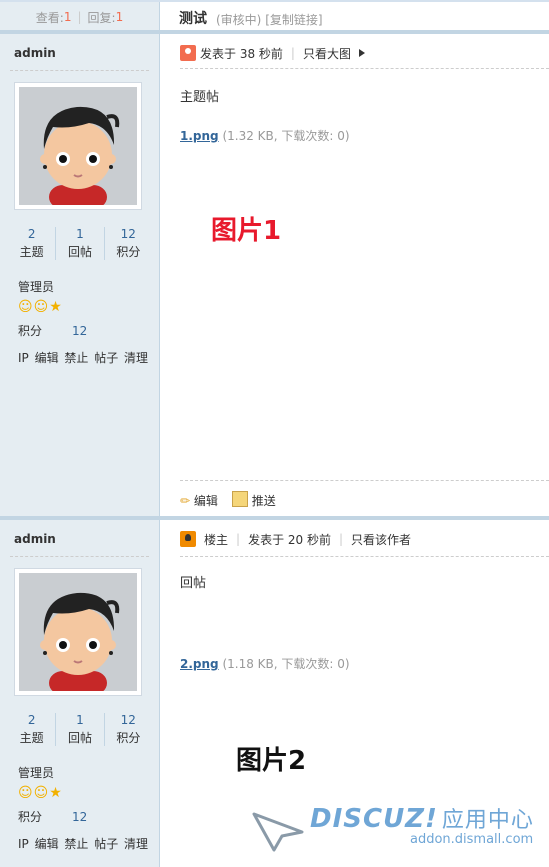 This screenshot has height=867, width=549. I want to click on post-body: 主题帖, so click(200, 97).